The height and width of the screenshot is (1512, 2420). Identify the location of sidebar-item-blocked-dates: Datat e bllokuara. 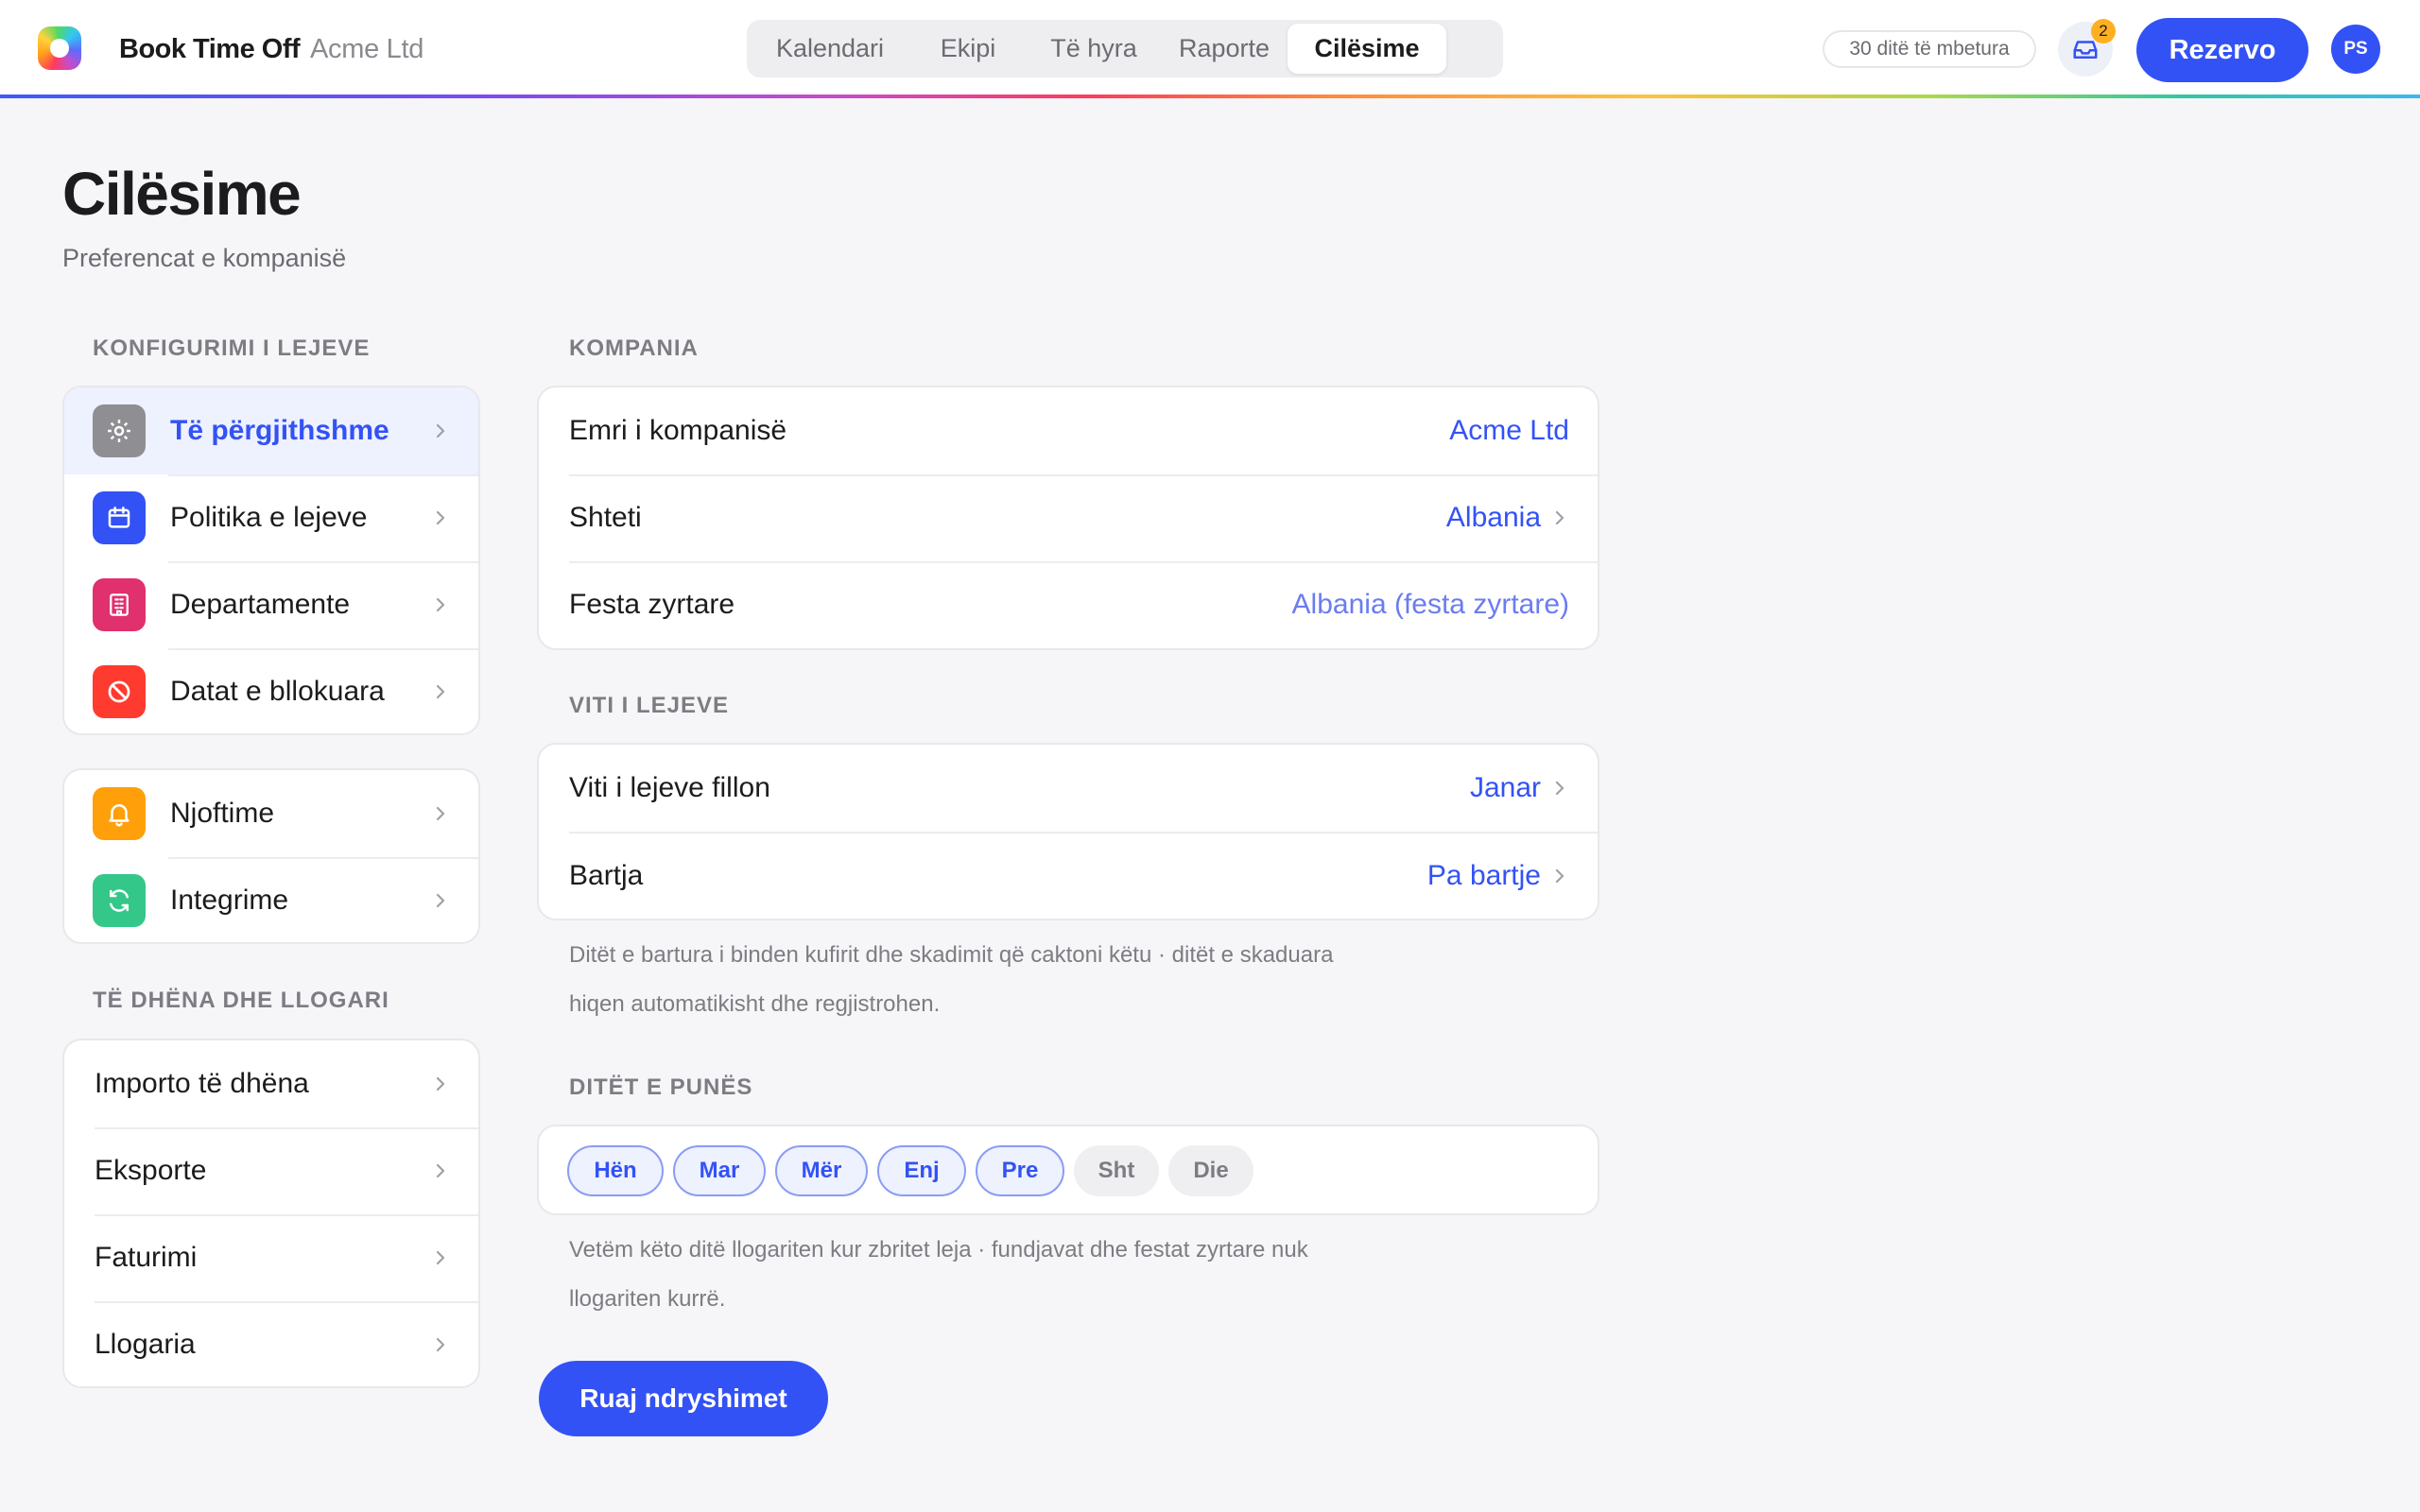
(271, 690).